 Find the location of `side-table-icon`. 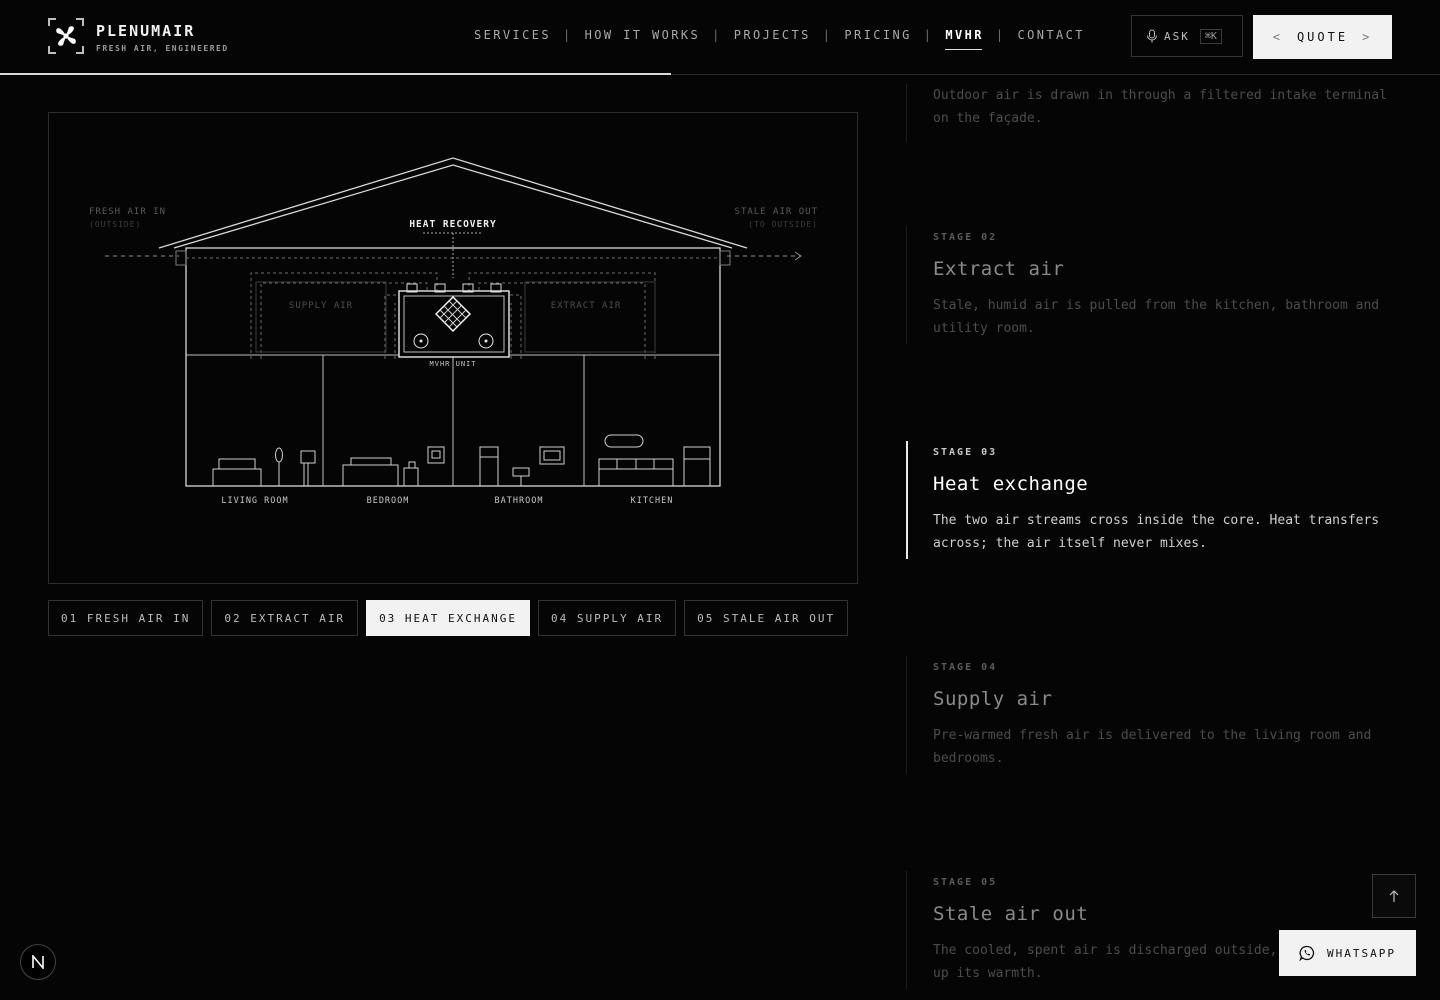

side-table-icon is located at coordinates (308, 468).